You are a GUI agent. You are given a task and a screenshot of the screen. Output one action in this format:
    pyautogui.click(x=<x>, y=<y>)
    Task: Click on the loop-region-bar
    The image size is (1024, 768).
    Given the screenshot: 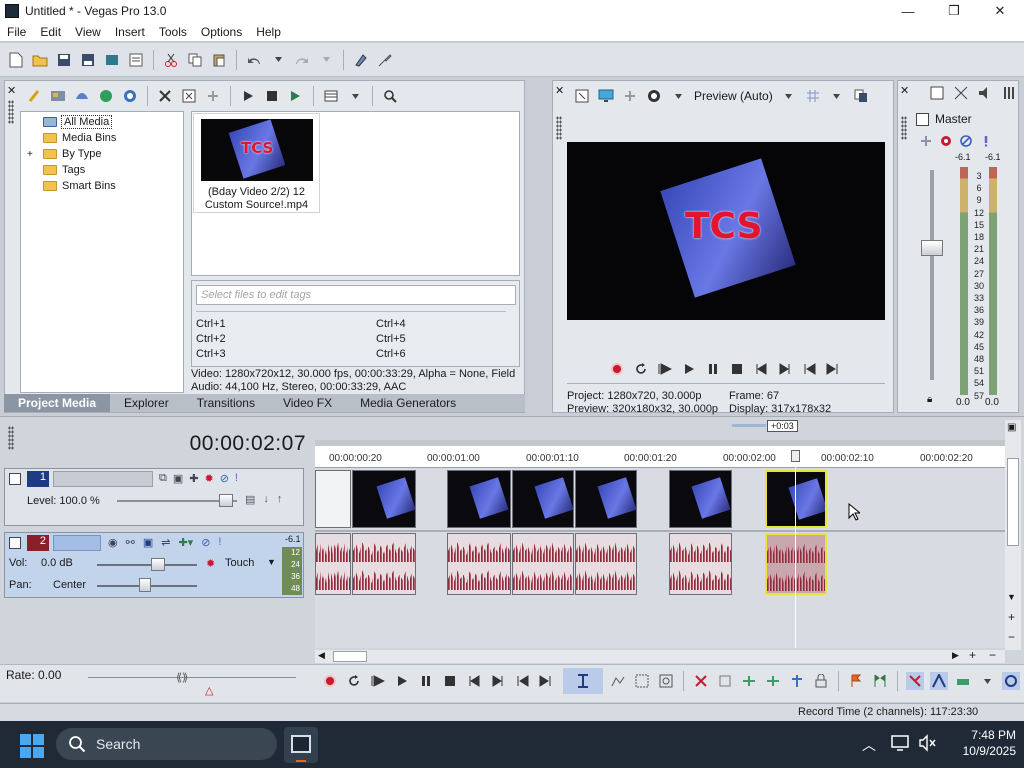 What is the action you would take?
    pyautogui.click(x=749, y=425)
    